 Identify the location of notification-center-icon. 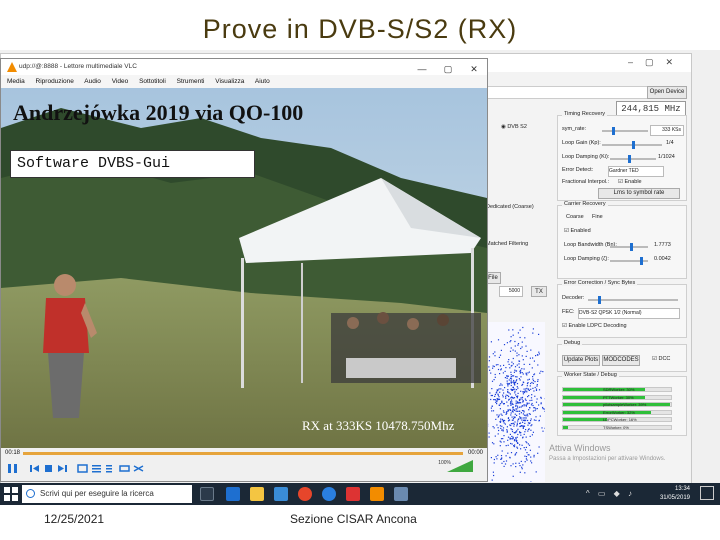
(707, 493).